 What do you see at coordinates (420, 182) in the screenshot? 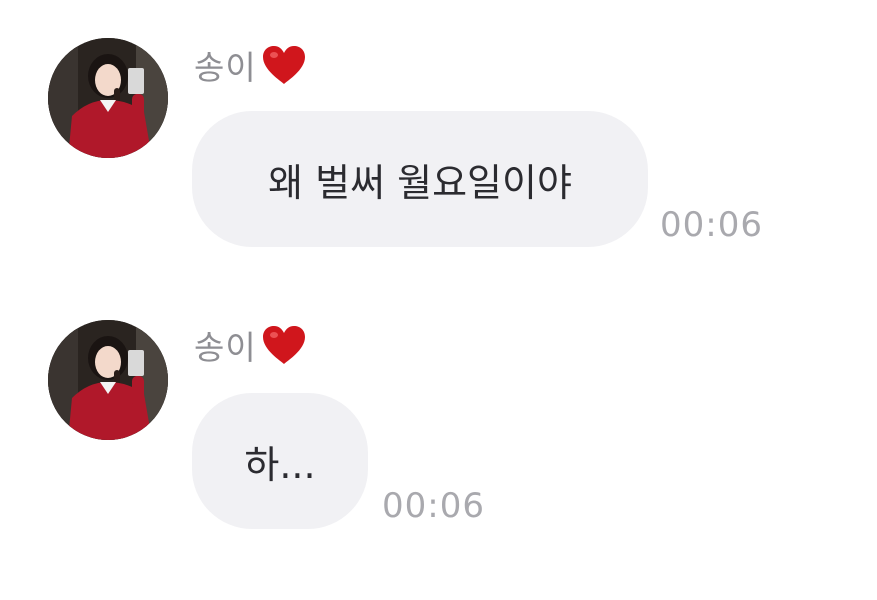
I see `message-text: 왜 벌써 월요일이야` at bounding box center [420, 182].